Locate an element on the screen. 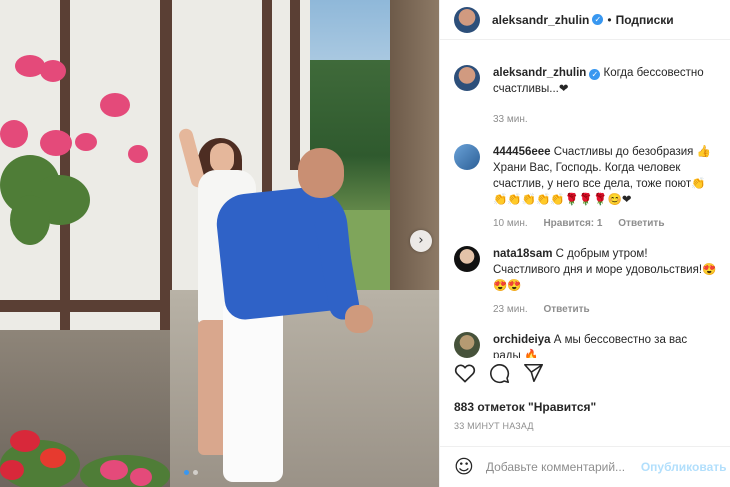 Image resolution: width=730 pixels, height=487 pixels. man-hand is located at coordinates (359, 319).